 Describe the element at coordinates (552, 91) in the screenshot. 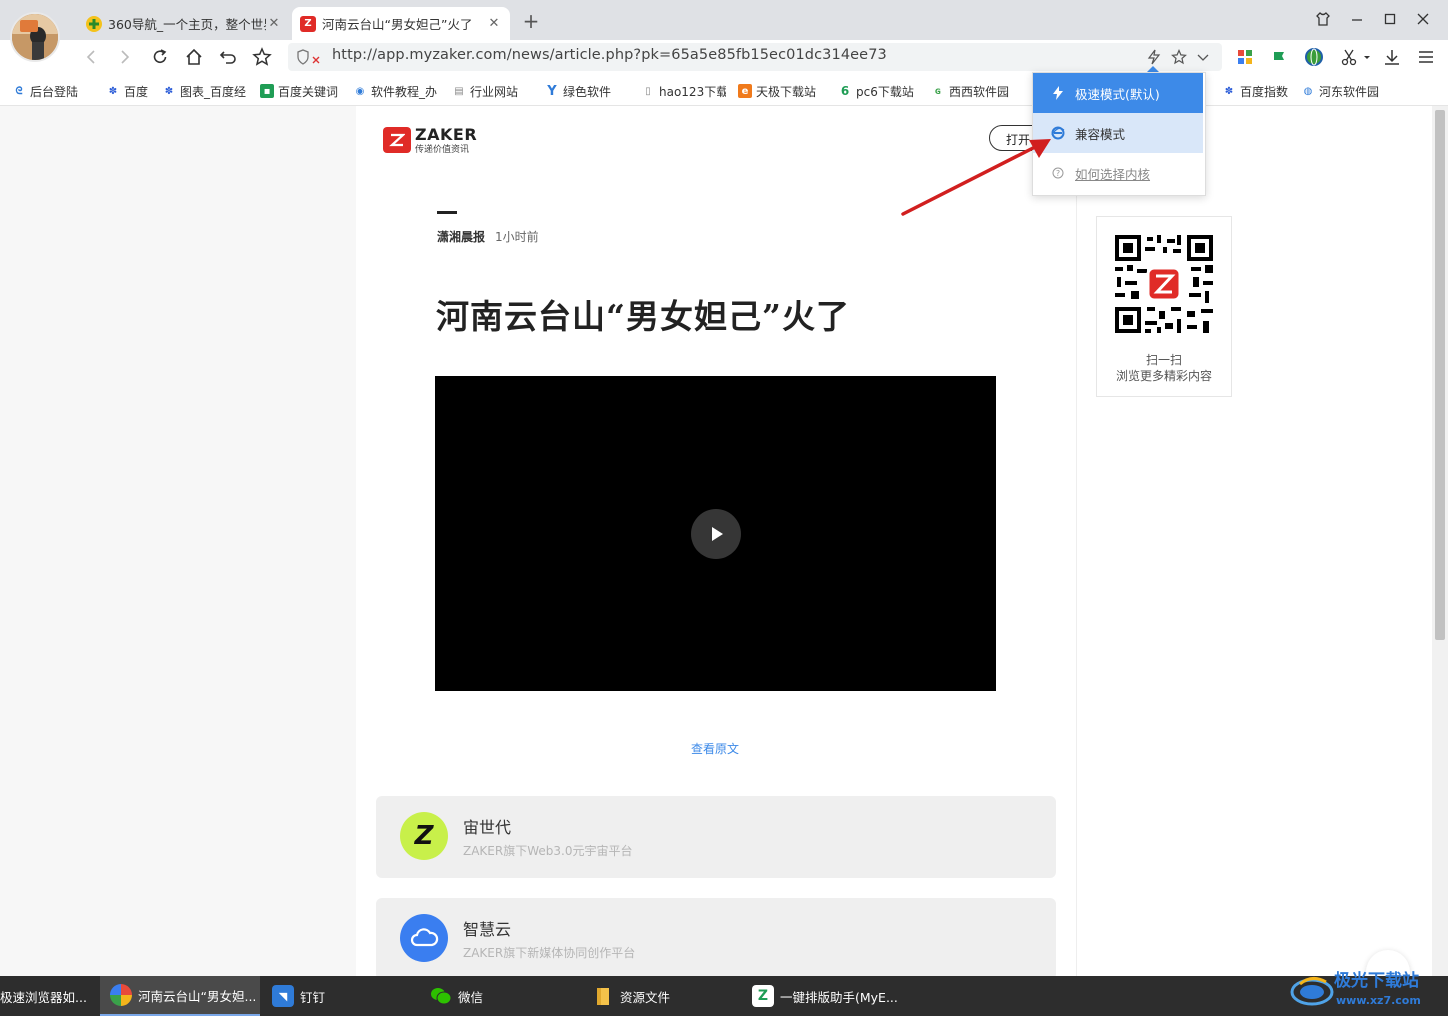

I see `x-logo-icon: Y` at that location.